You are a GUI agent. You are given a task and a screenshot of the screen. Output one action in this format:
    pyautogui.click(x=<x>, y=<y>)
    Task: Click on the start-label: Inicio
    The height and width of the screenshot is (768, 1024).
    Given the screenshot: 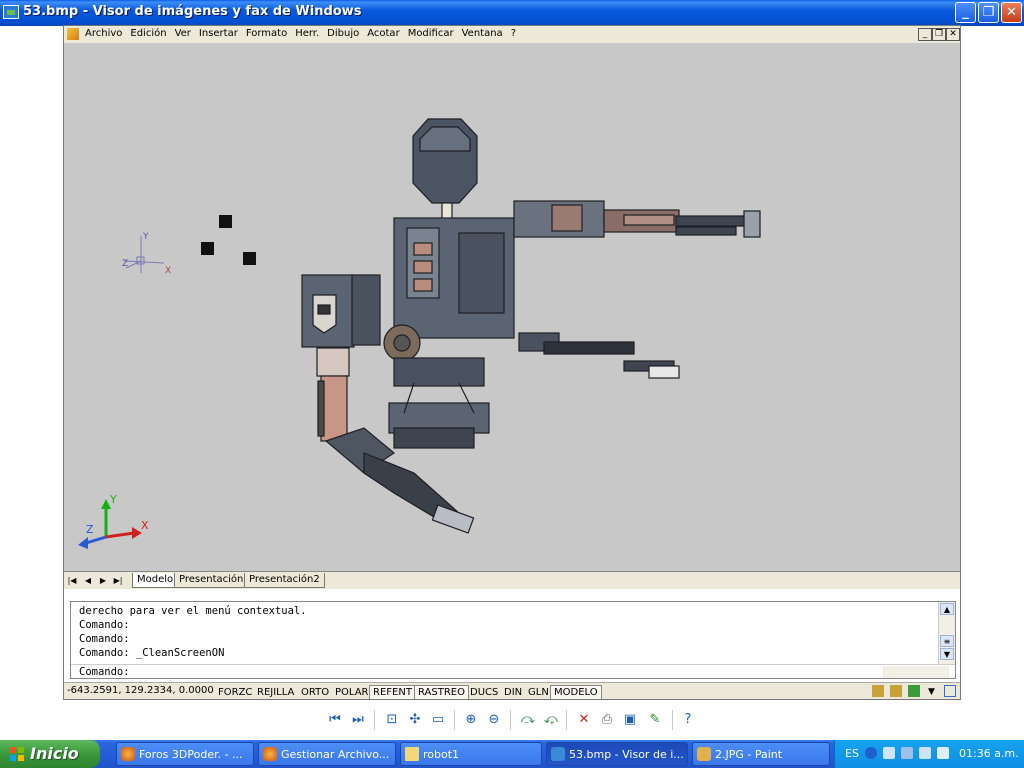 What is the action you would take?
    pyautogui.click(x=54, y=753)
    